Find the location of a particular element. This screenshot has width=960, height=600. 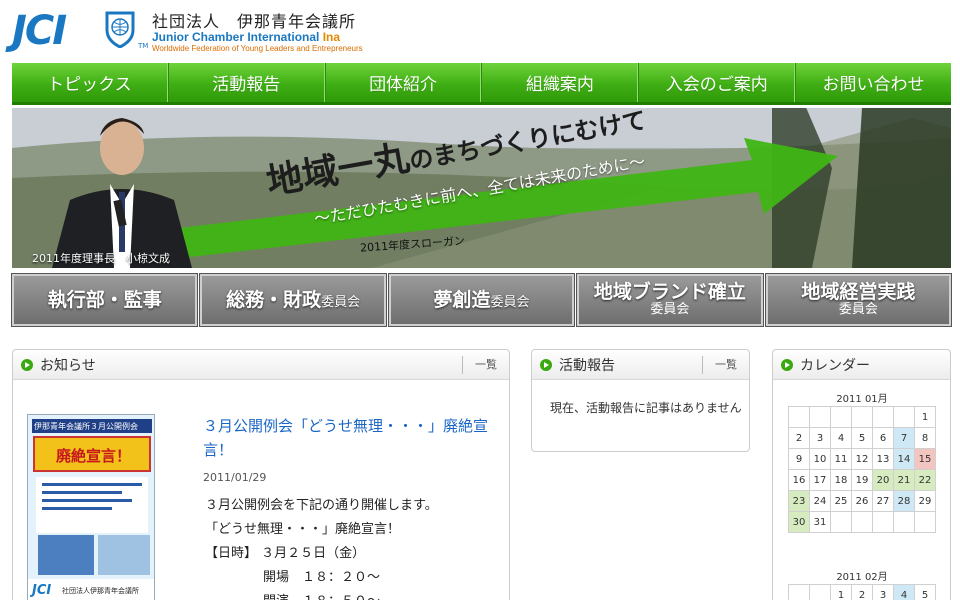

calendar-week: 16 17 18 19 20 21 22 is located at coordinates (862, 480).